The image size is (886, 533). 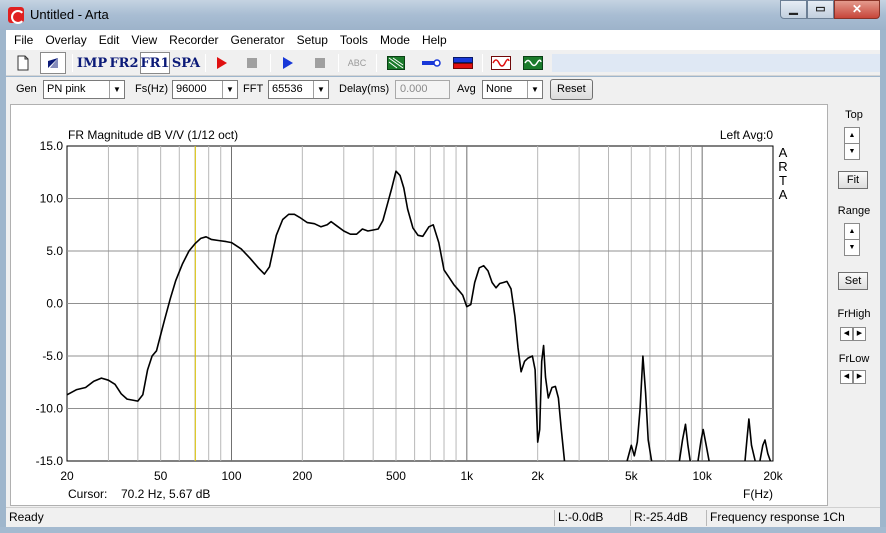 I want to click on menu-setup: Setup, so click(x=312, y=40).